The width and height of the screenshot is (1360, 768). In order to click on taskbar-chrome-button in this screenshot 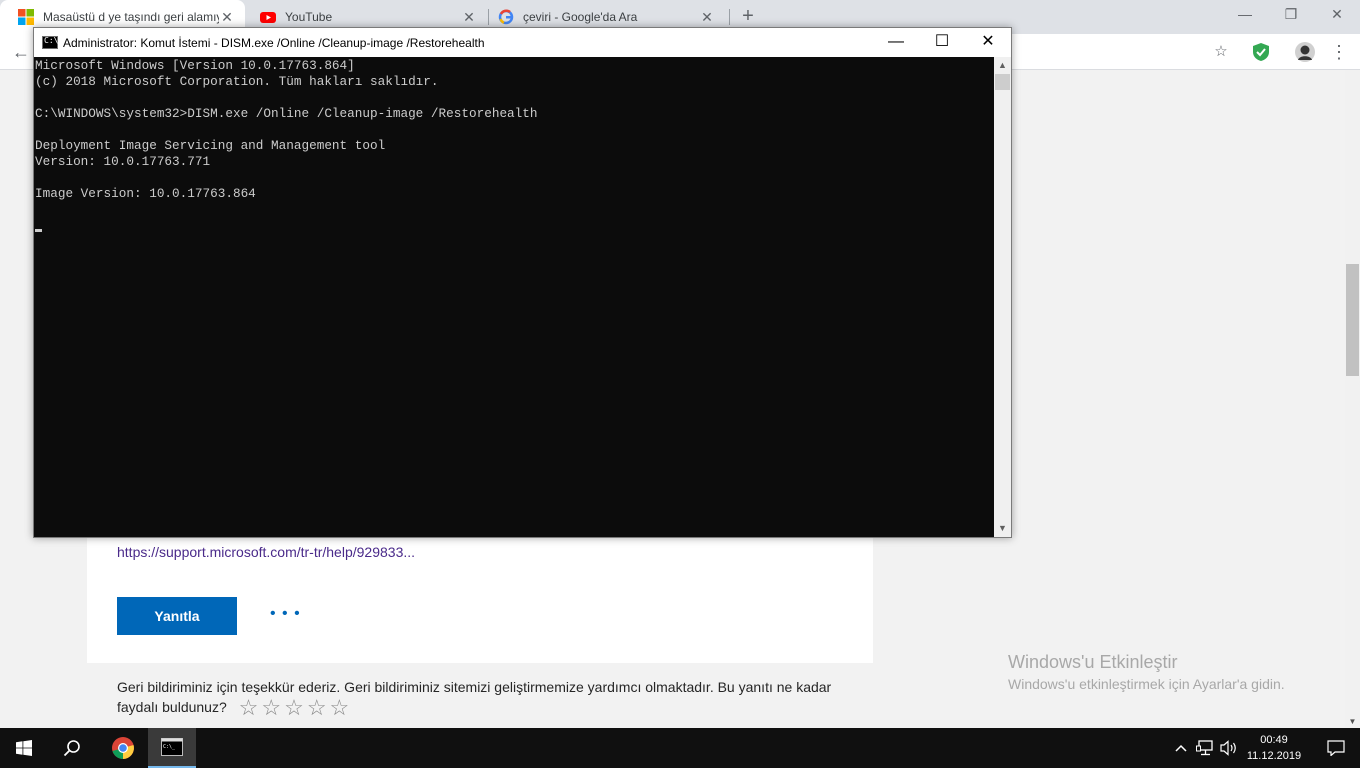, I will do `click(123, 748)`.